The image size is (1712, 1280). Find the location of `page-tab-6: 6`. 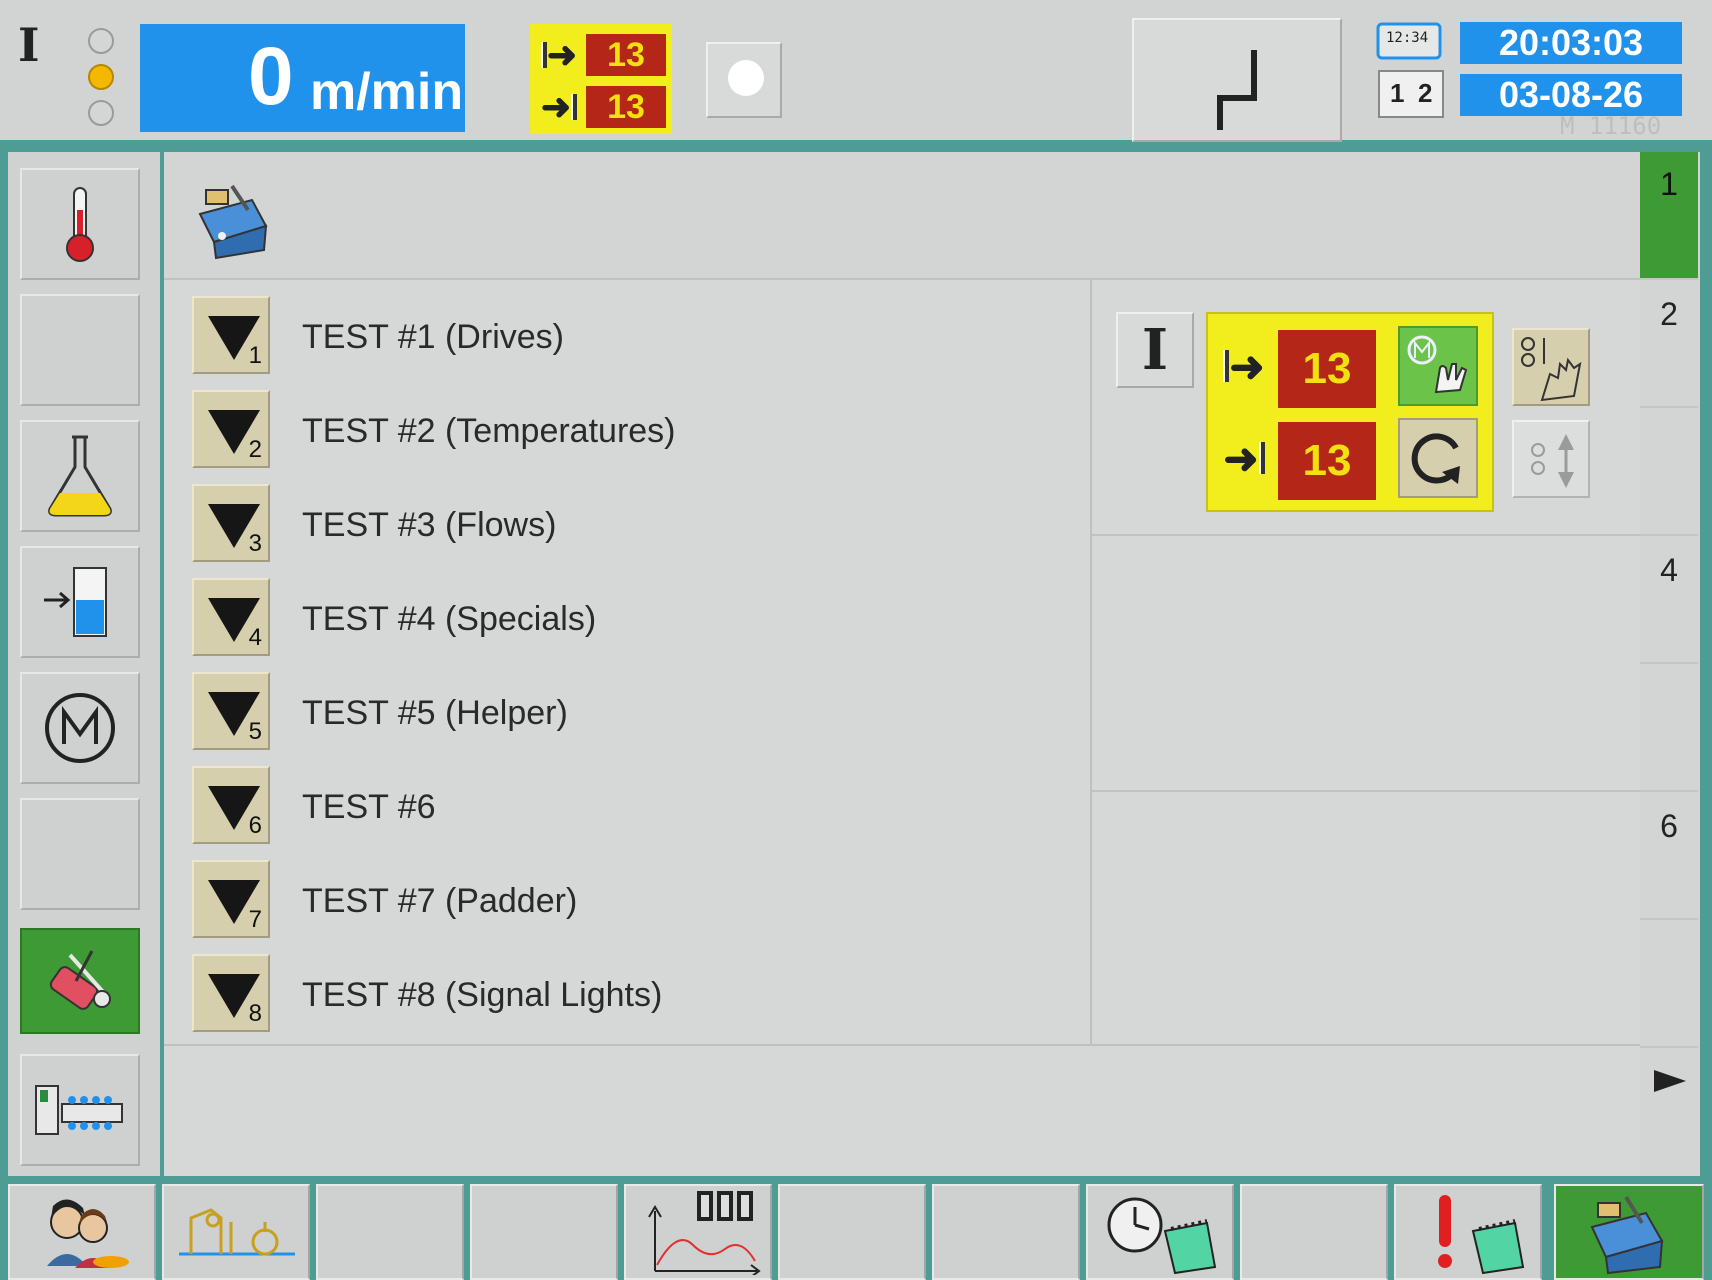

page-tab-6: 6 is located at coordinates (1669, 857).